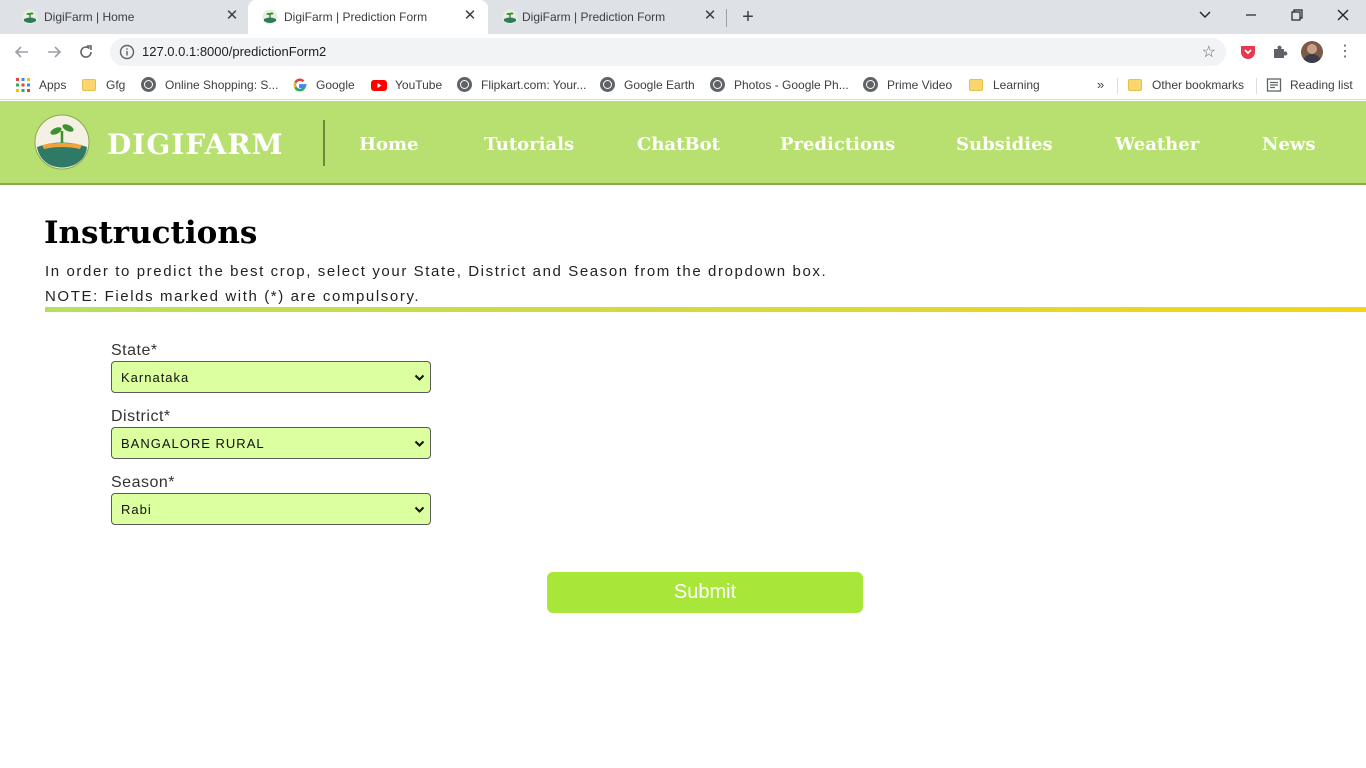 This screenshot has height=768, width=1366. I want to click on reading-list-button: Reading list, so click(1309, 85).